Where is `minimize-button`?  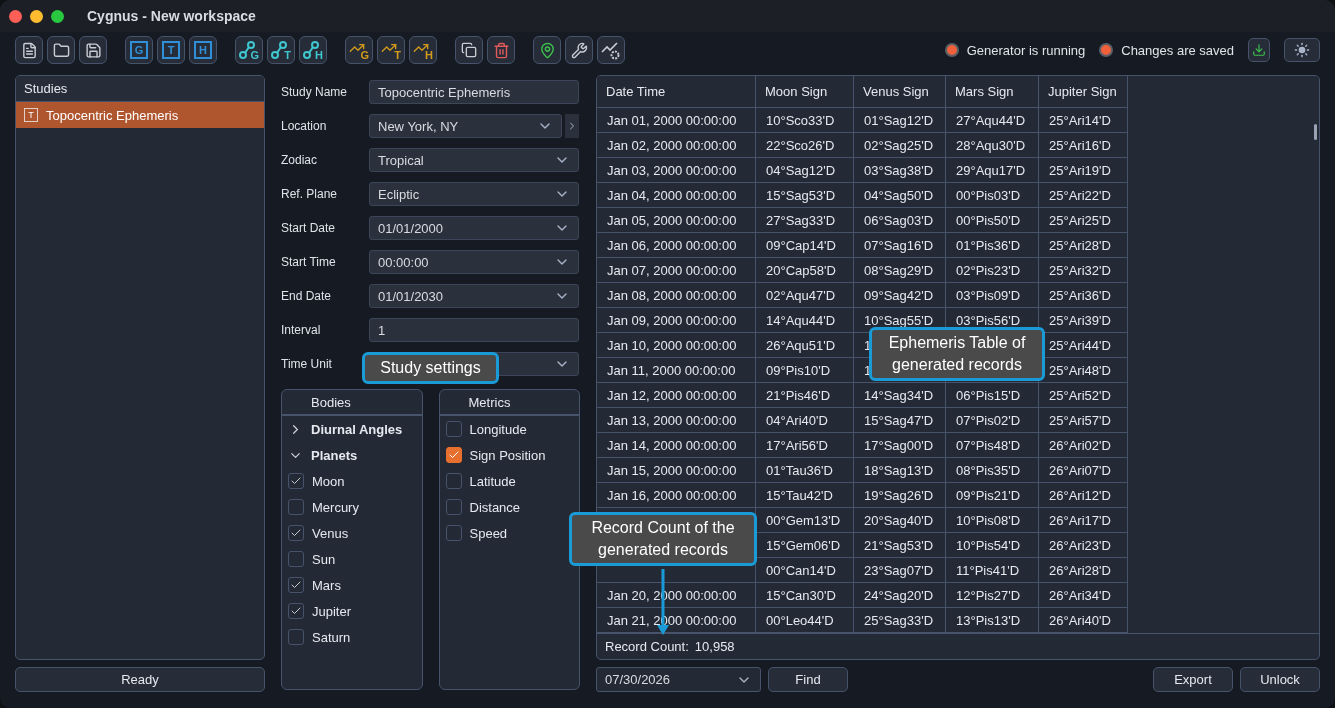 minimize-button is located at coordinates (36, 16).